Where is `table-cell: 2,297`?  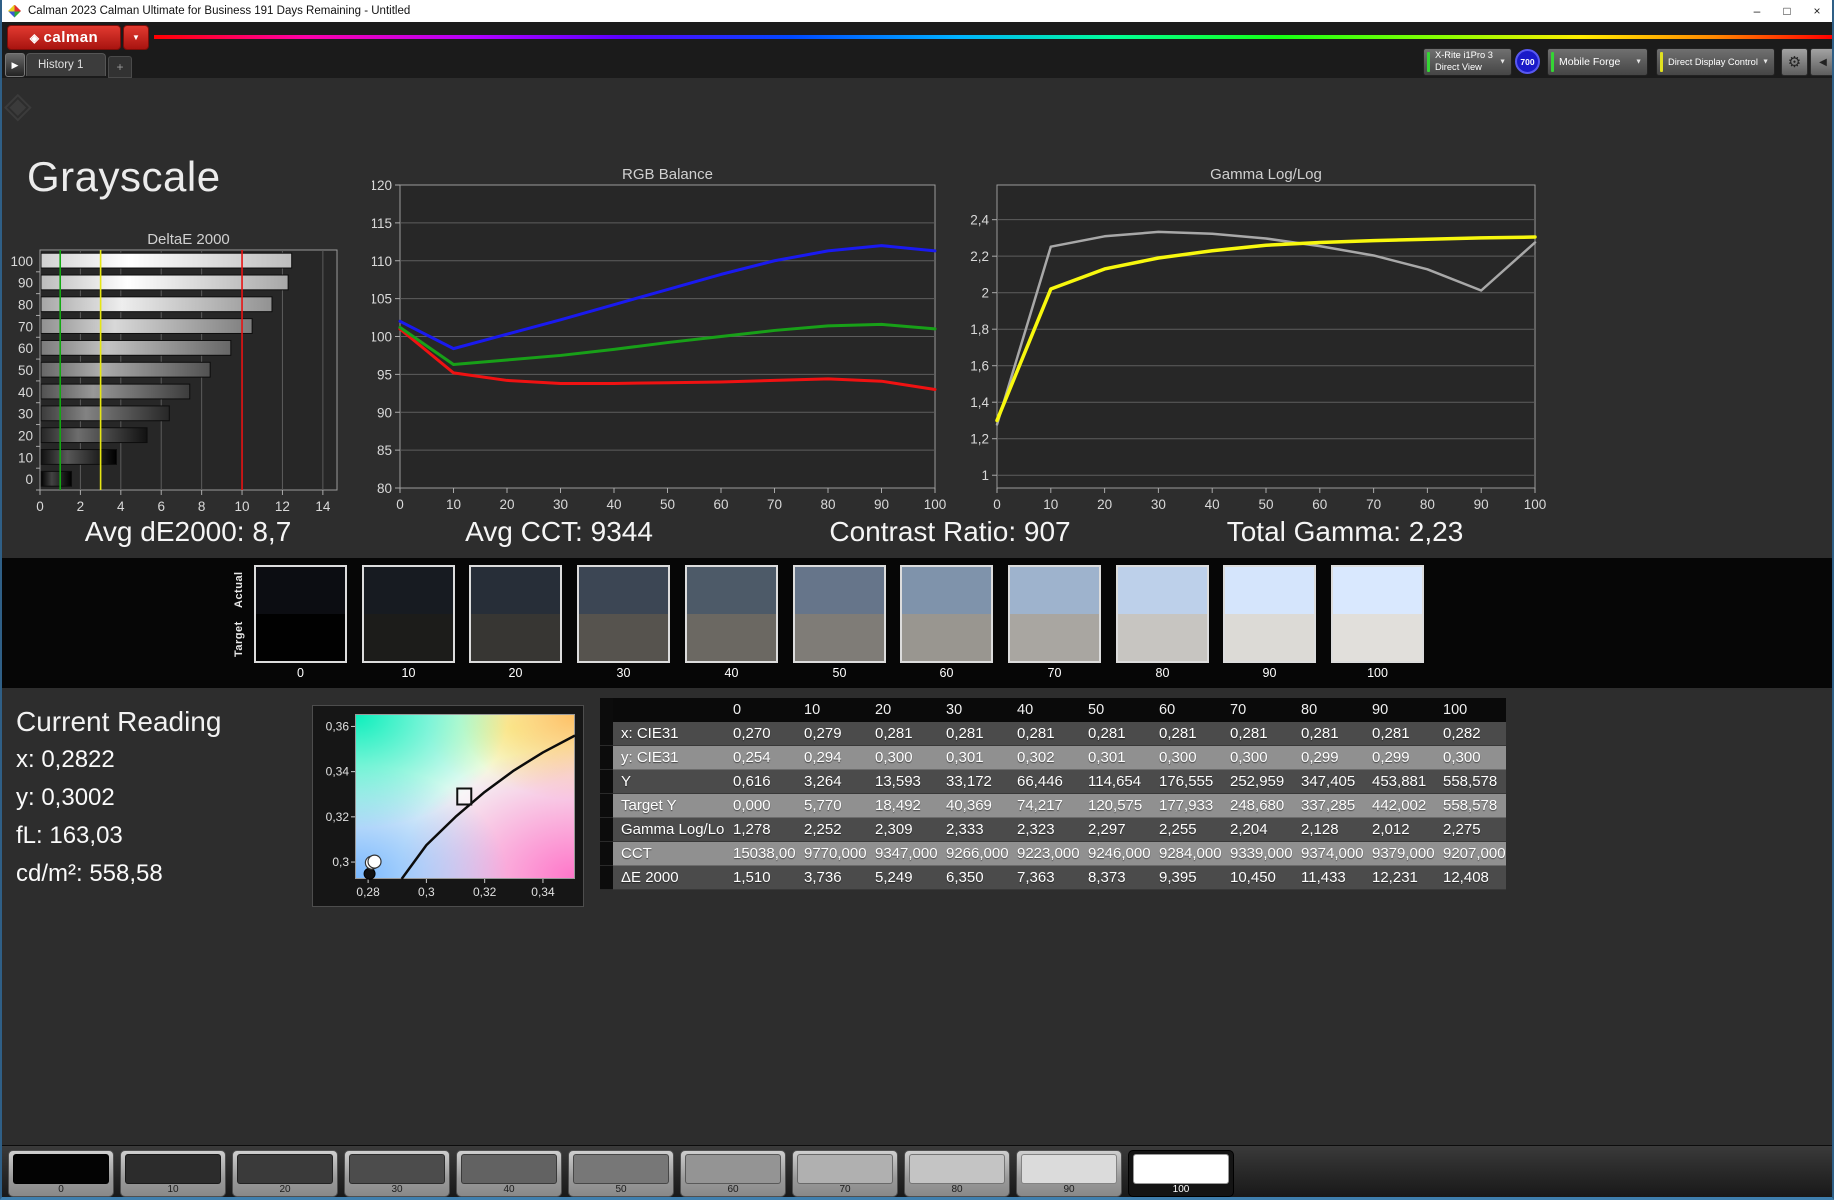
table-cell: 2,297 is located at coordinates (1115, 830).